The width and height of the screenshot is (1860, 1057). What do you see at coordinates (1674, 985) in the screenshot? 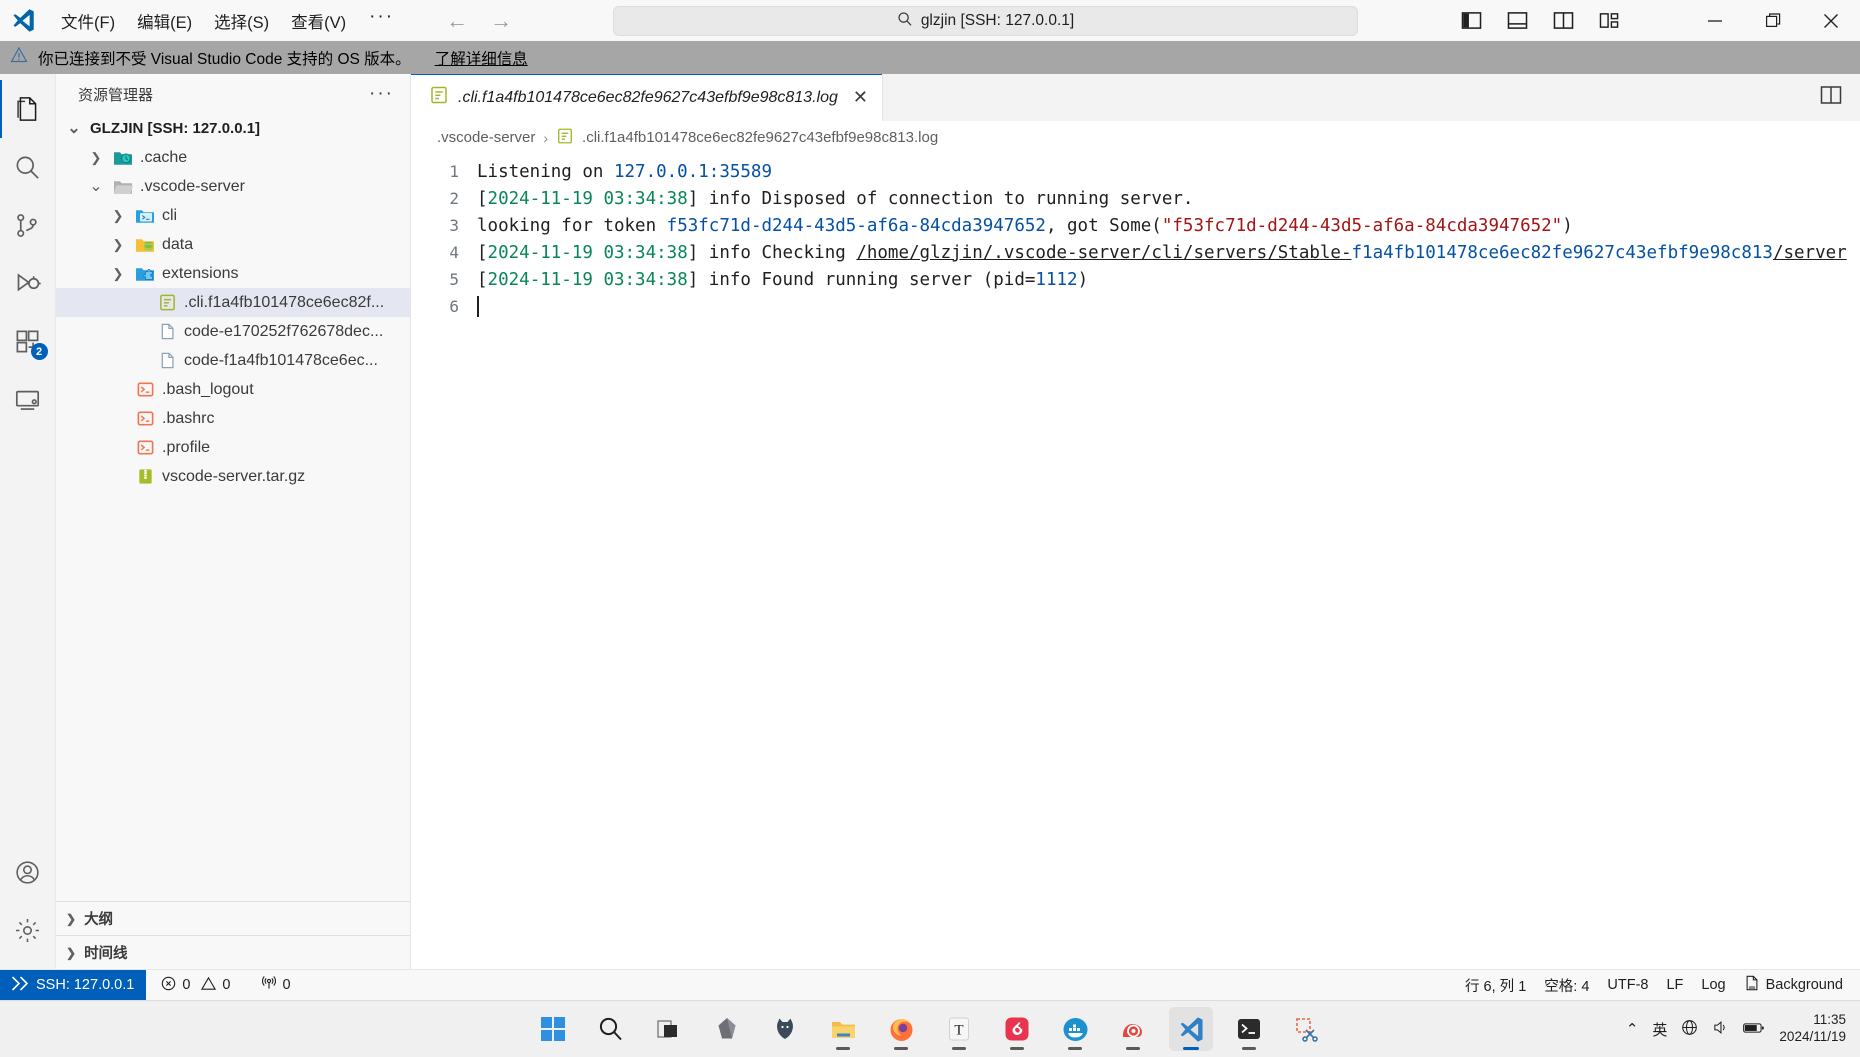
I see `status-eol: LF` at bounding box center [1674, 985].